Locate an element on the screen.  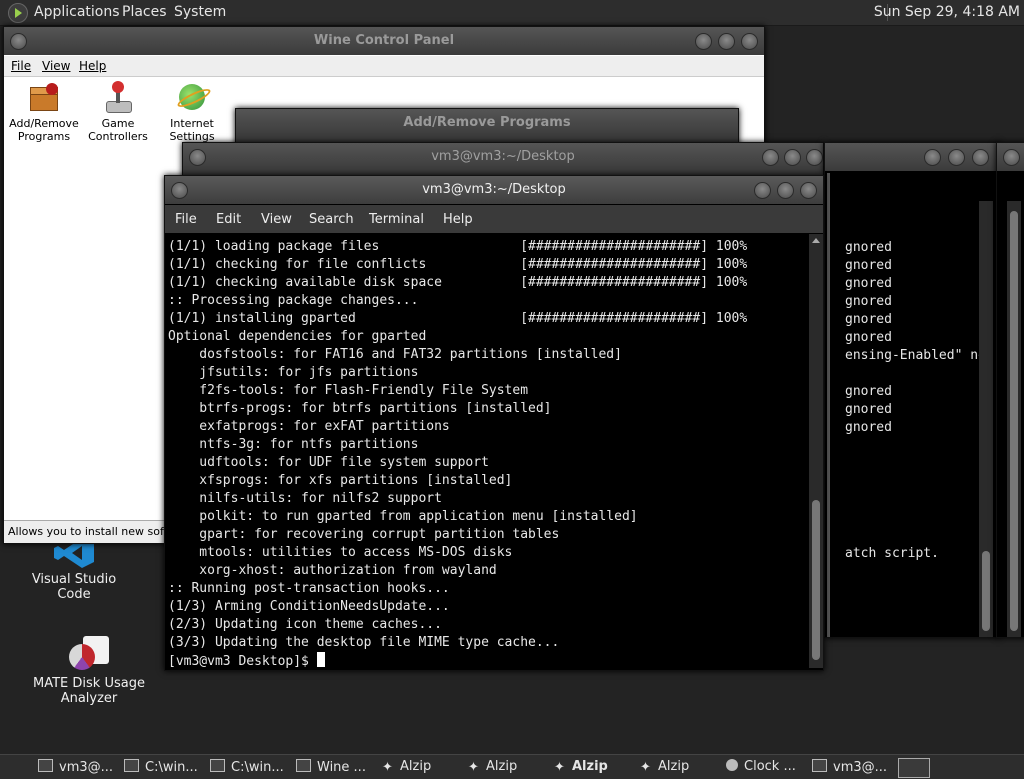
desktop-icon-disk-usage: MATE Disk Usage Analyzer is located at coordinates (89, 671).